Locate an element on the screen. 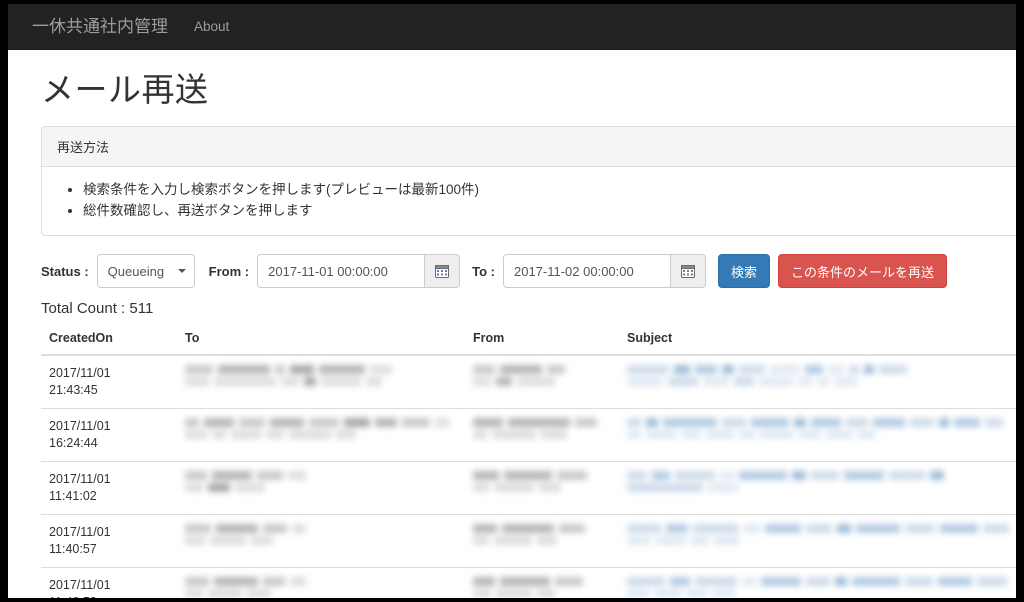 This screenshot has width=1024, height=602. from-date-group: 2017-11-01 00:00:00 is located at coordinates (359, 271).